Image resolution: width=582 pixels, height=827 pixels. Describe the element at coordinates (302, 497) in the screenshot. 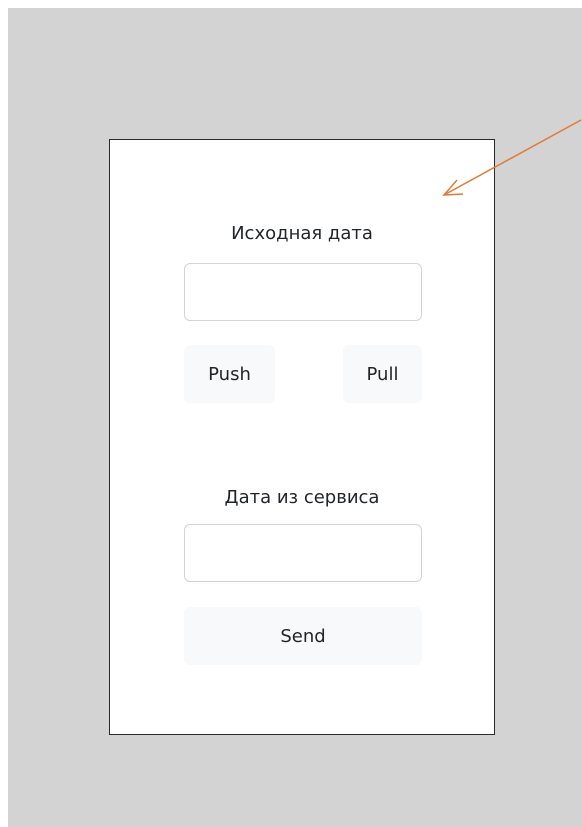

I see `service-date-label: Дата из сервиса` at that location.